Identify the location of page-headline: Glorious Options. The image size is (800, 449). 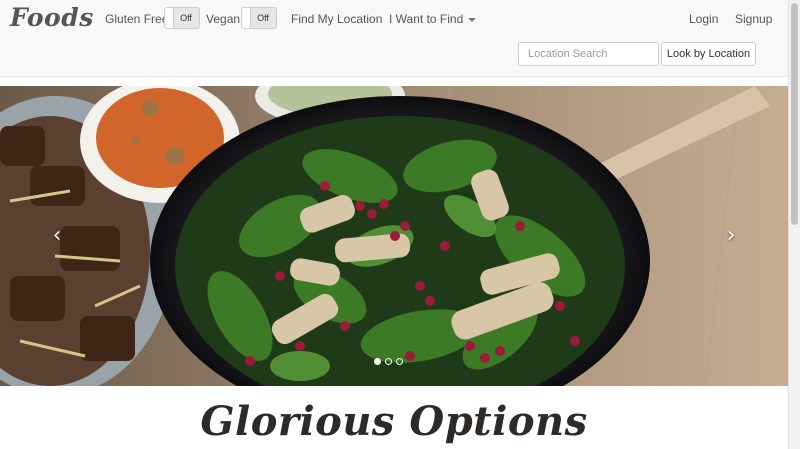
(394, 421).